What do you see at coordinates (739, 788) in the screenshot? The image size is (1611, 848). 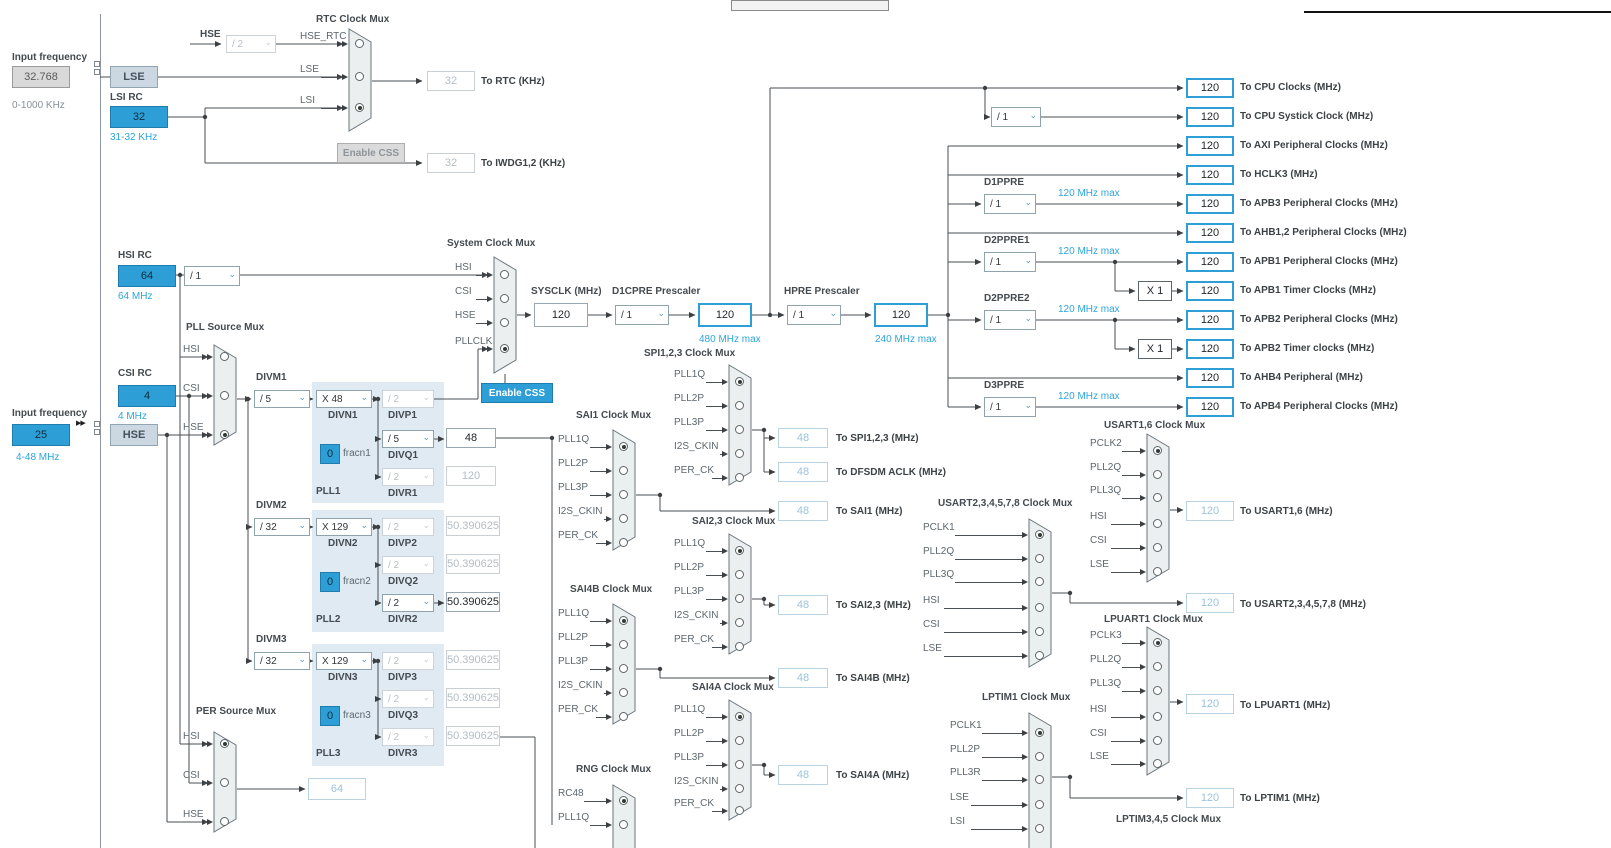 I see `sai4a-radio-i2s_ckin` at bounding box center [739, 788].